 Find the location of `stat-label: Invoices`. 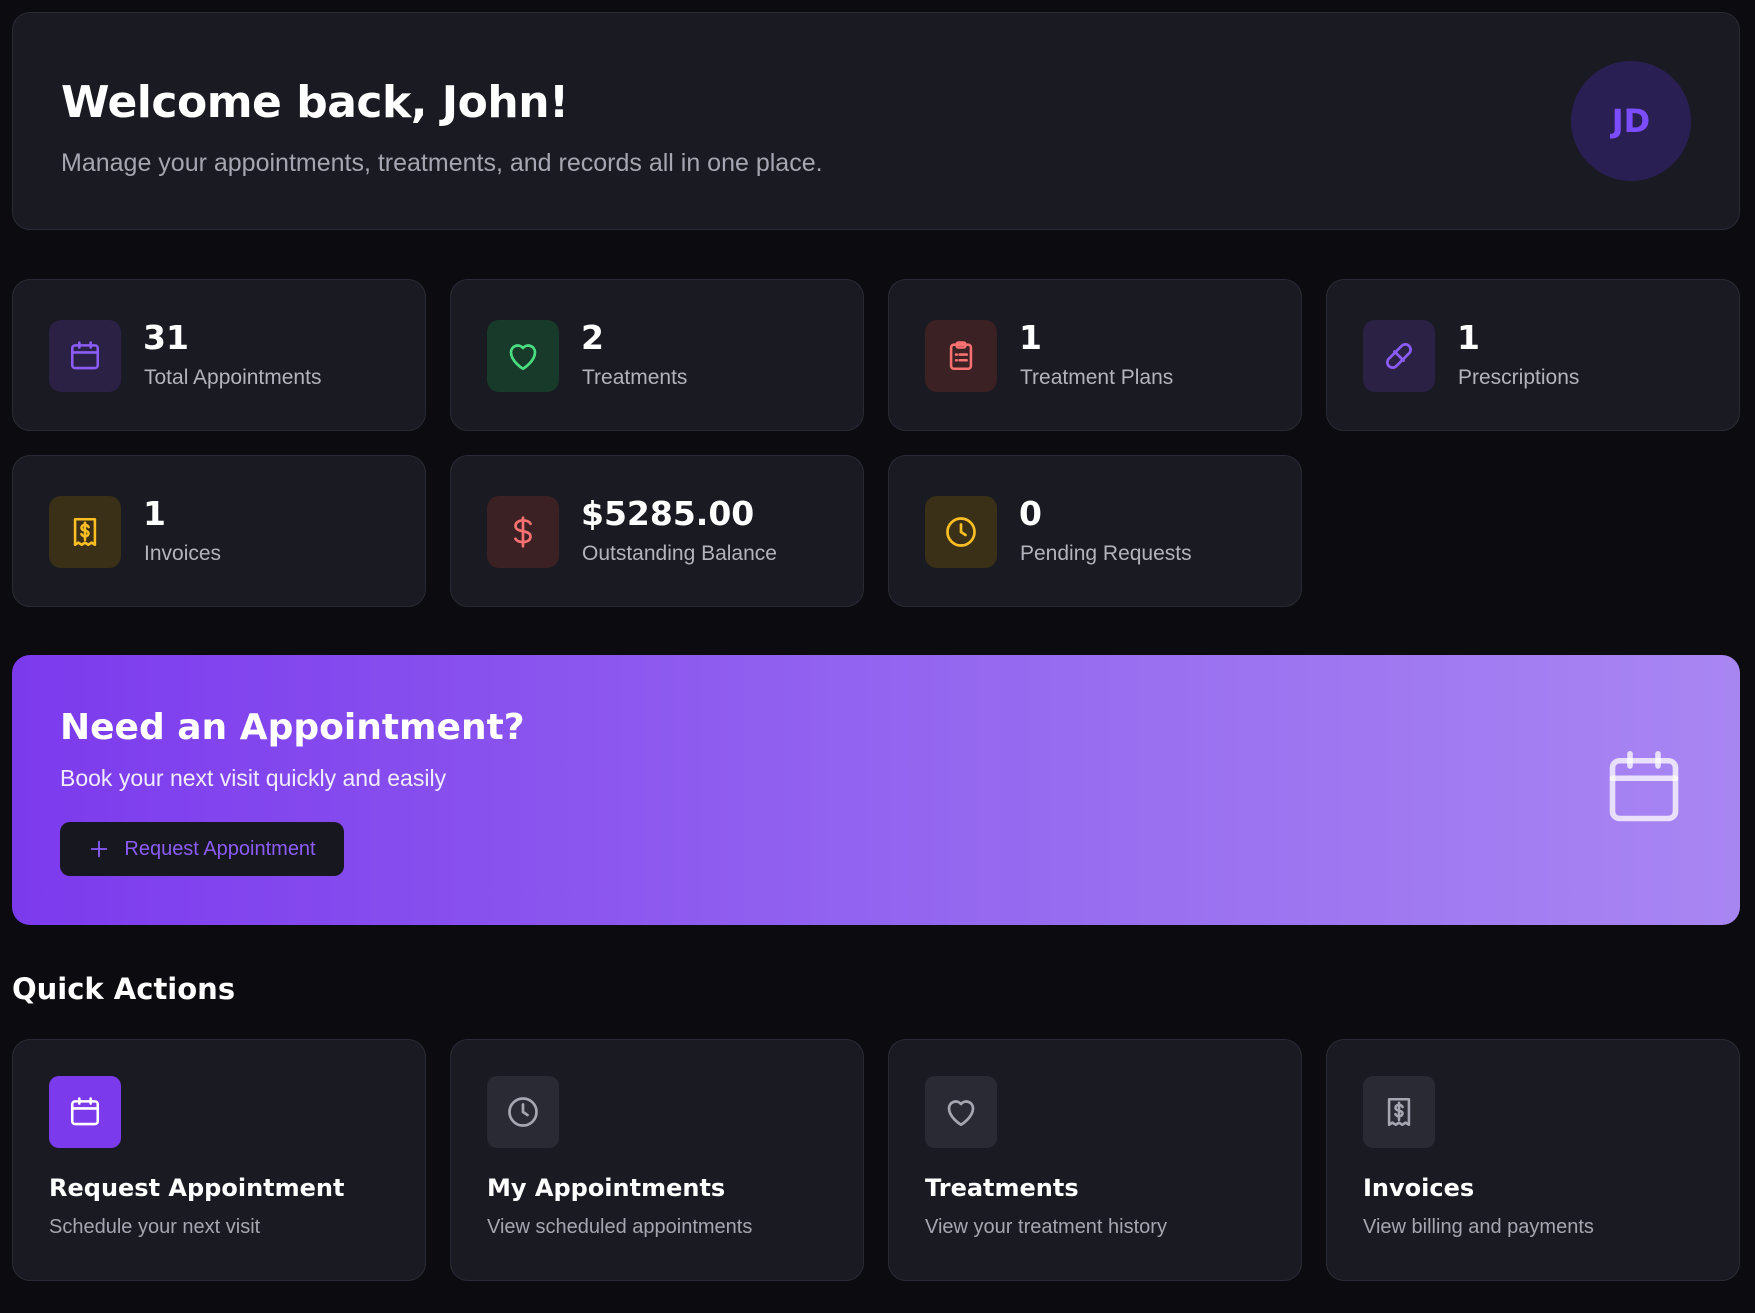

stat-label: Invoices is located at coordinates (183, 553).